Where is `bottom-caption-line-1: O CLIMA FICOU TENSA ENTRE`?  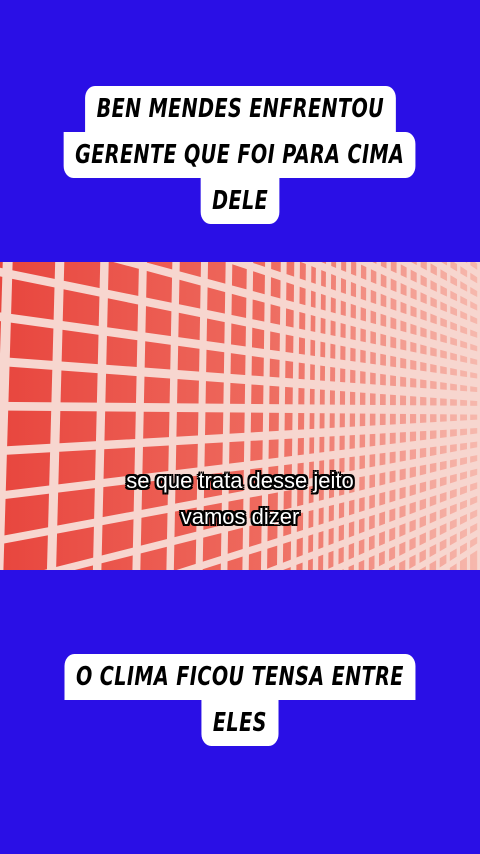 bottom-caption-line-1: O CLIMA FICOU TENSA ENTRE is located at coordinates (240, 677).